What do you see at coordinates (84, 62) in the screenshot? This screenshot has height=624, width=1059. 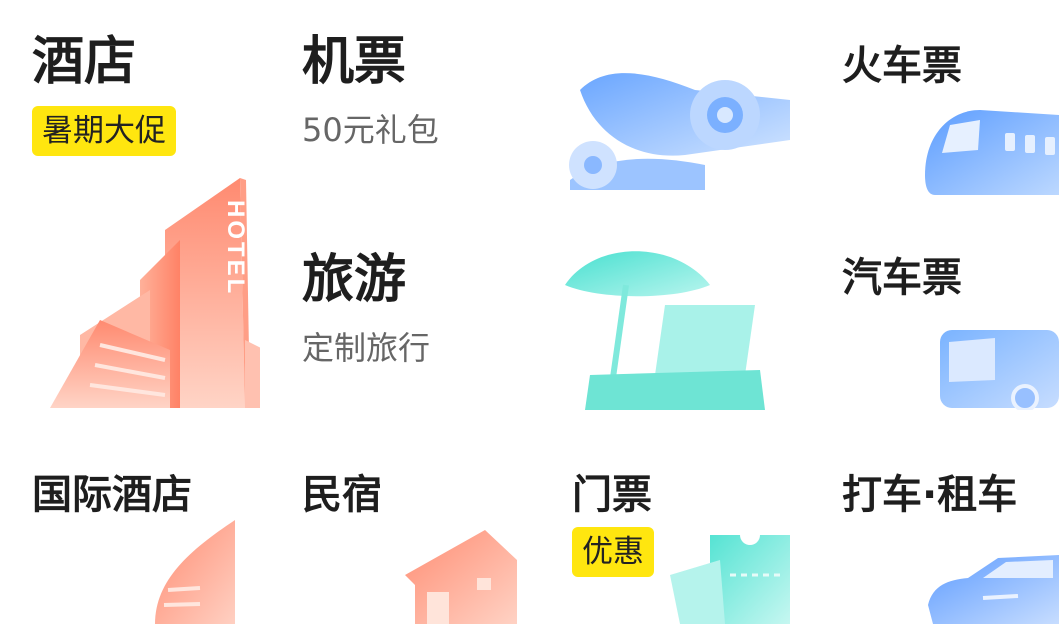 I see `hotel-title: 酒店` at bounding box center [84, 62].